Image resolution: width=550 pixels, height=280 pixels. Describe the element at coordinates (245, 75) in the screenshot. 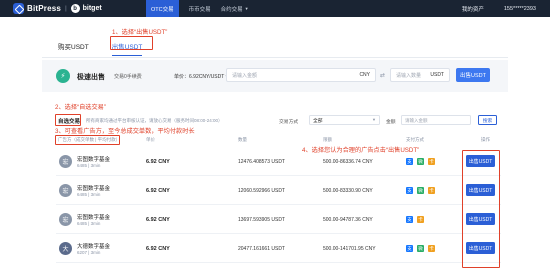

I see `amount-placeholder: 请输入金额` at that location.